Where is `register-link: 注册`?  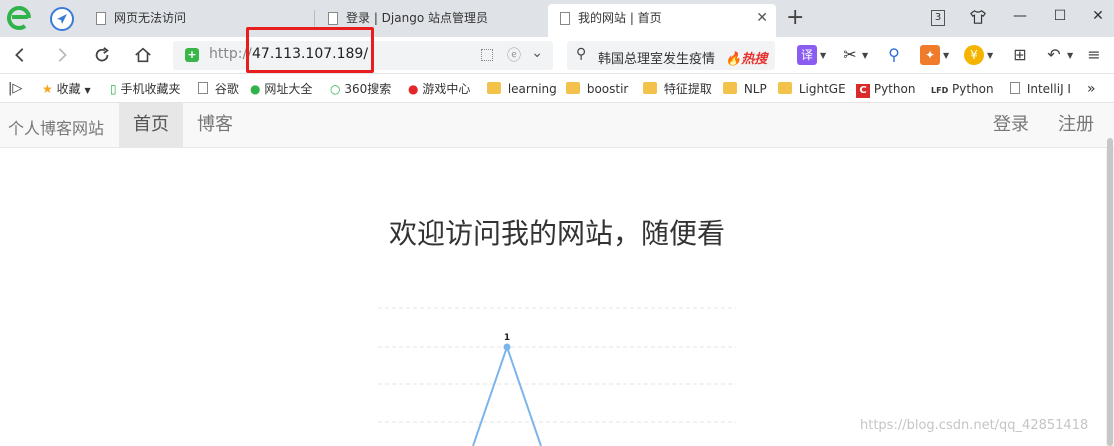 register-link: 注册 is located at coordinates (1076, 125).